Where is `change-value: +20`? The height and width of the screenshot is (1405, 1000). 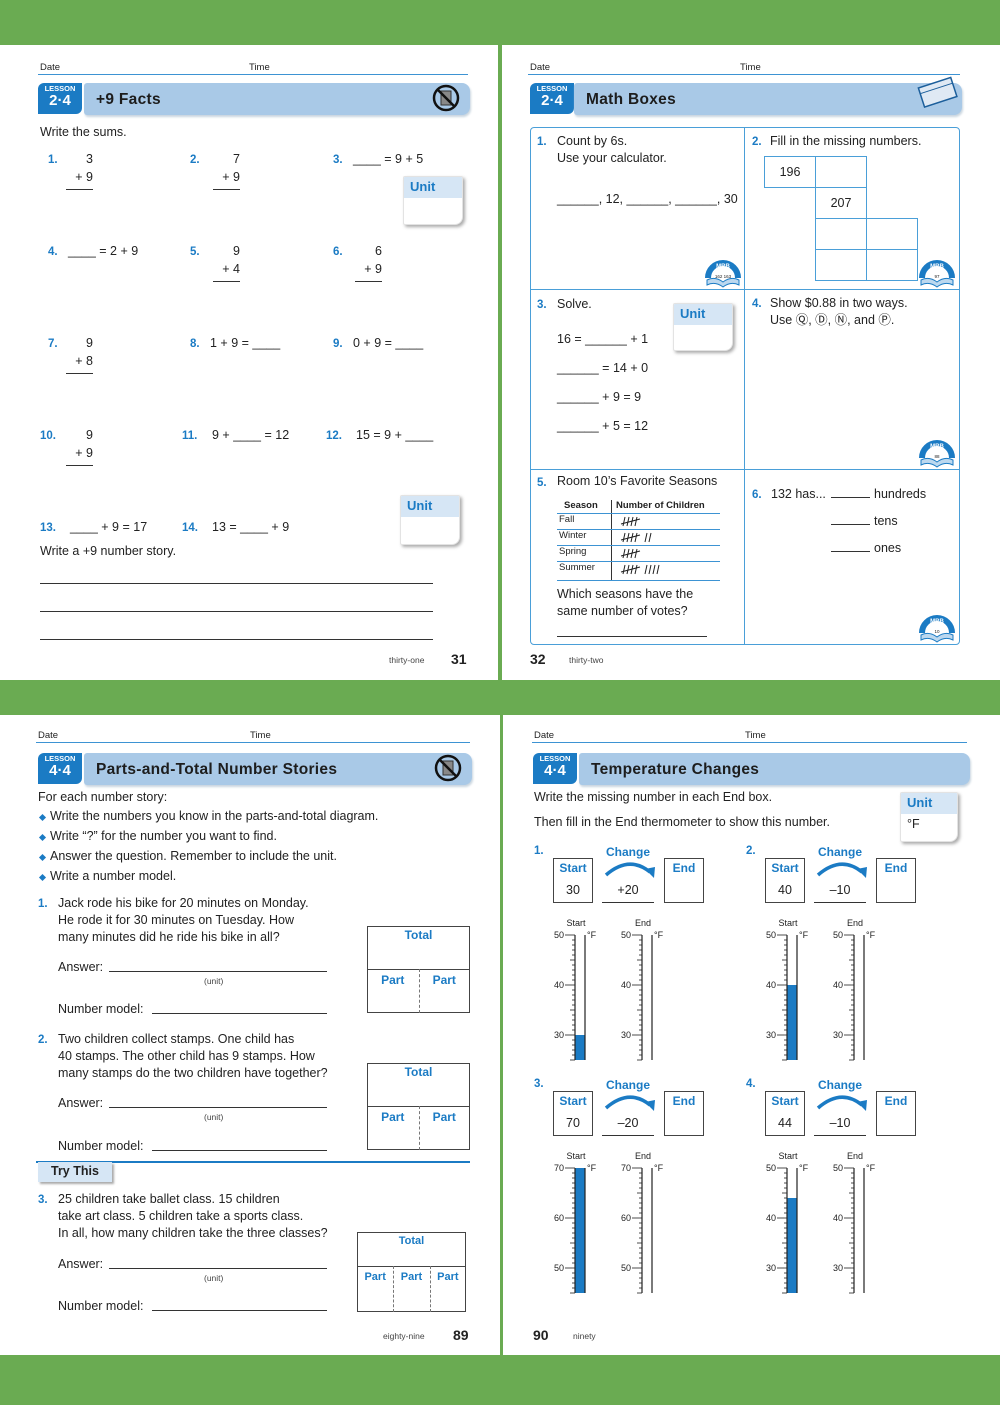 change-value: +20 is located at coordinates (628, 890).